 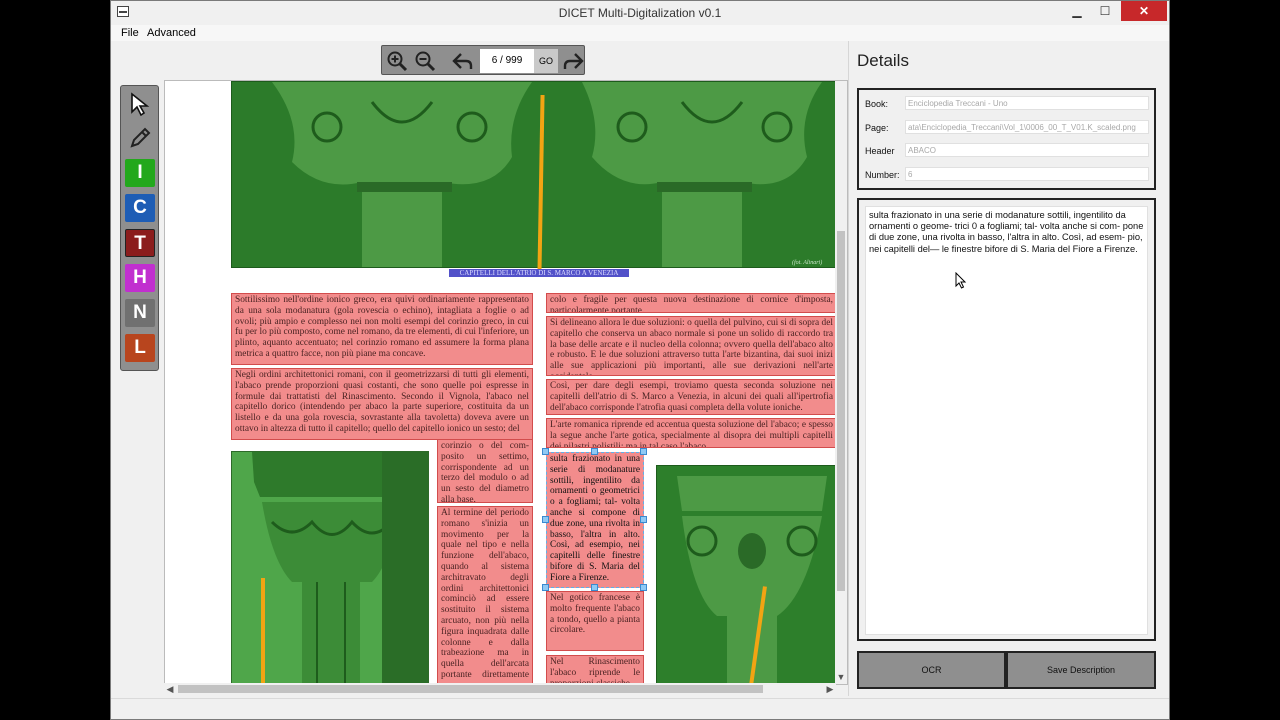 What do you see at coordinates (643, 451) in the screenshot?
I see `resize-handle-tr` at bounding box center [643, 451].